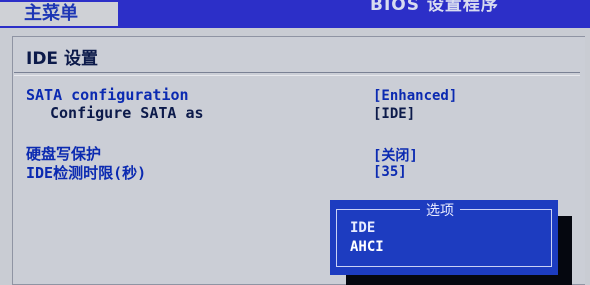 The height and width of the screenshot is (285, 590). Describe the element at coordinates (440, 210) in the screenshot. I see `options-popup-title: 选项` at that location.